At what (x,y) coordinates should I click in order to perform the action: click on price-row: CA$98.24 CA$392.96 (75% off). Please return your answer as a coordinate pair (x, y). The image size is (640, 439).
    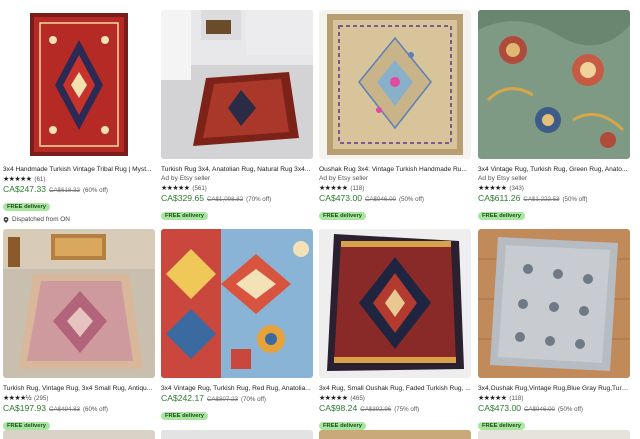
    Looking at the image, I should click on (395, 408).